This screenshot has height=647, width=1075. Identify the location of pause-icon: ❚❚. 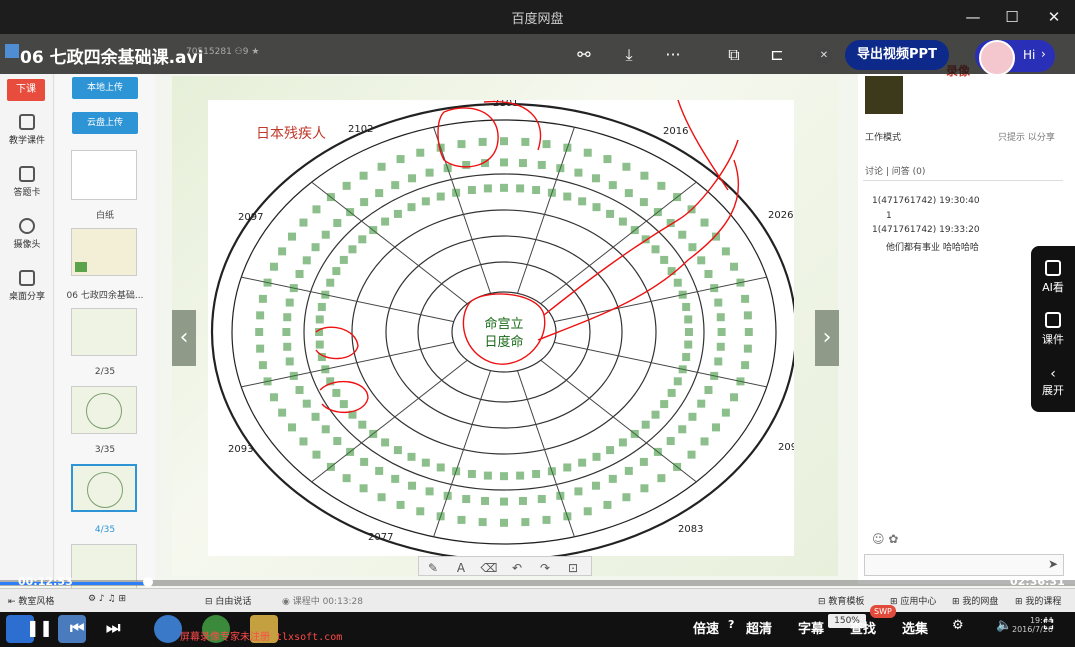
(39, 627).